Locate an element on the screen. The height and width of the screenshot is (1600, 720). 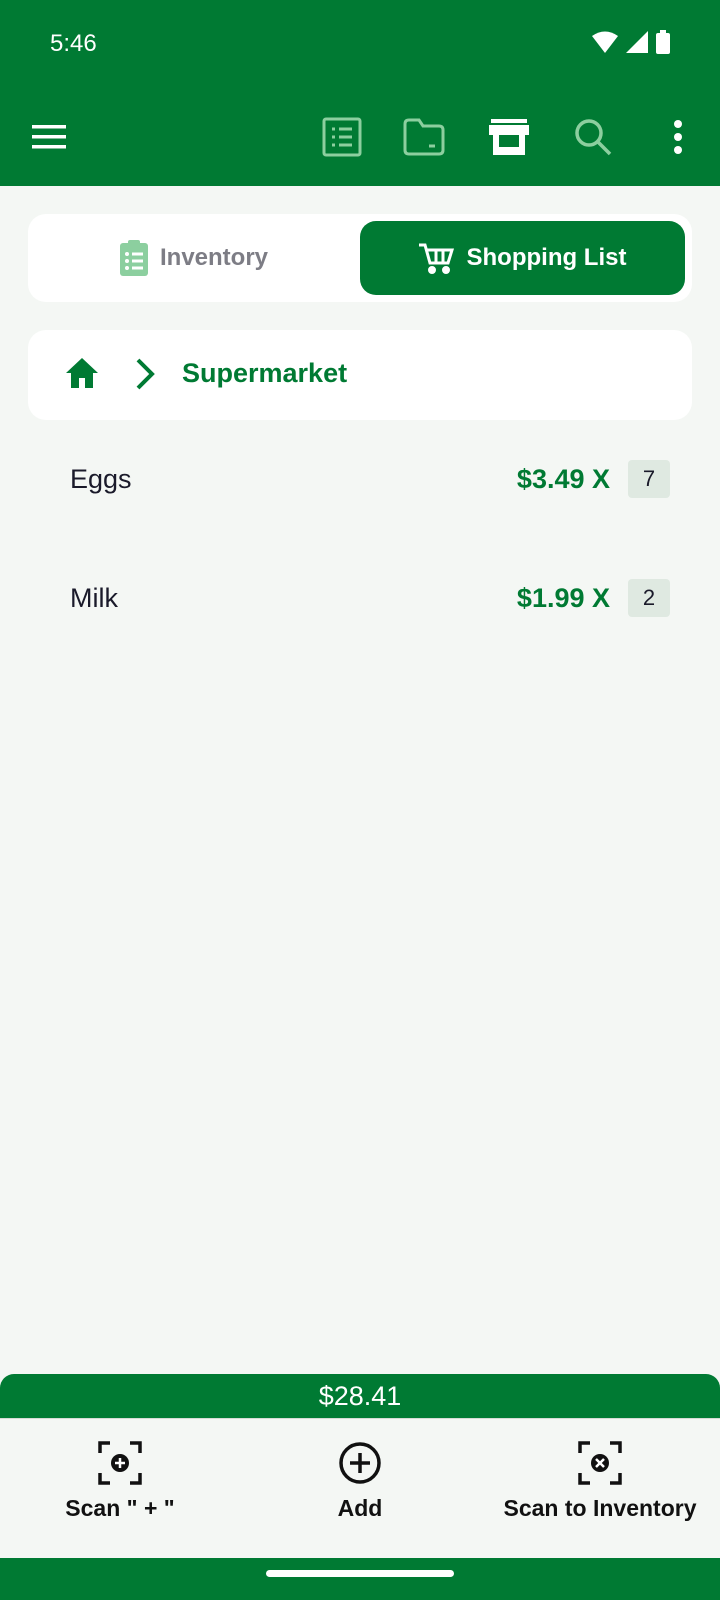
more-options-icon is located at coordinates (678, 137).